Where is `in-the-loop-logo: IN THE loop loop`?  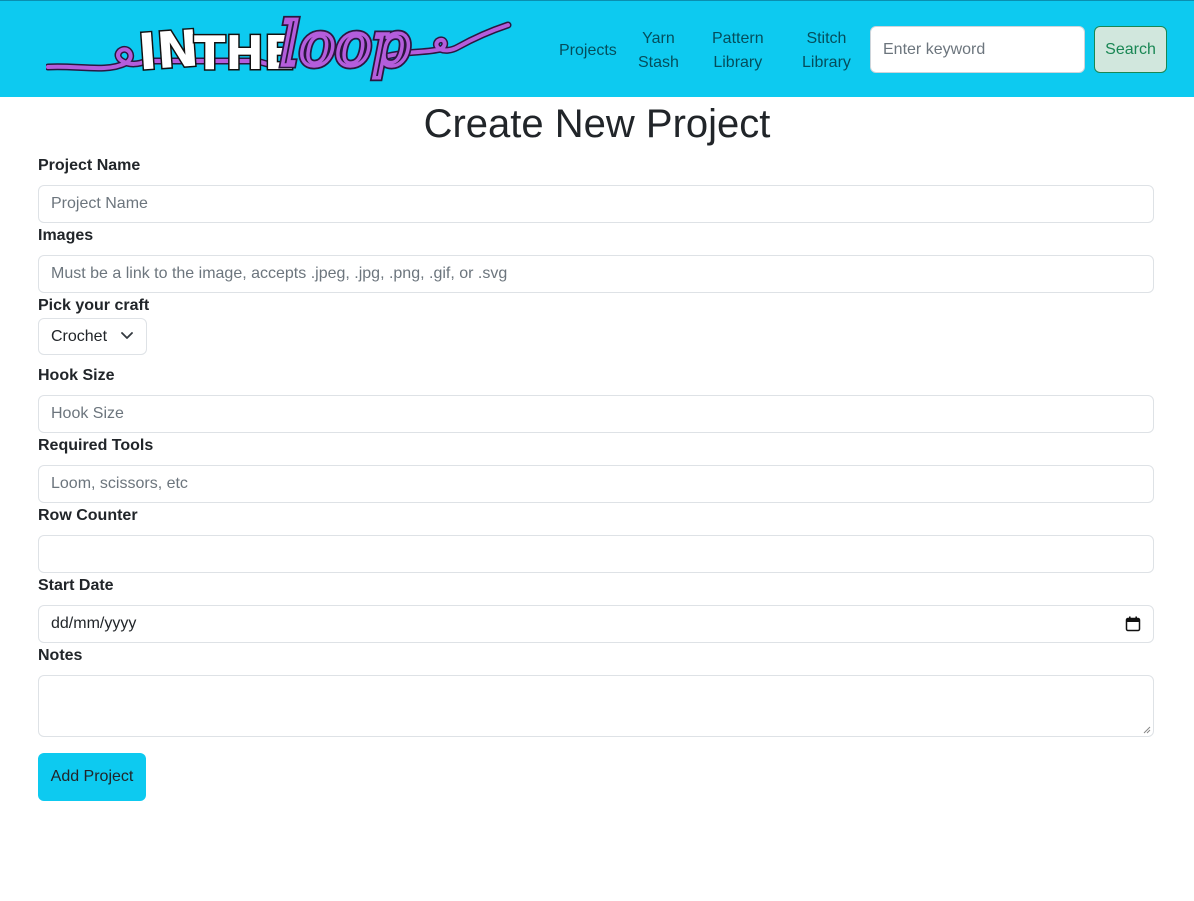 in-the-loop-logo: IN THE loop loop is located at coordinates (279, 50).